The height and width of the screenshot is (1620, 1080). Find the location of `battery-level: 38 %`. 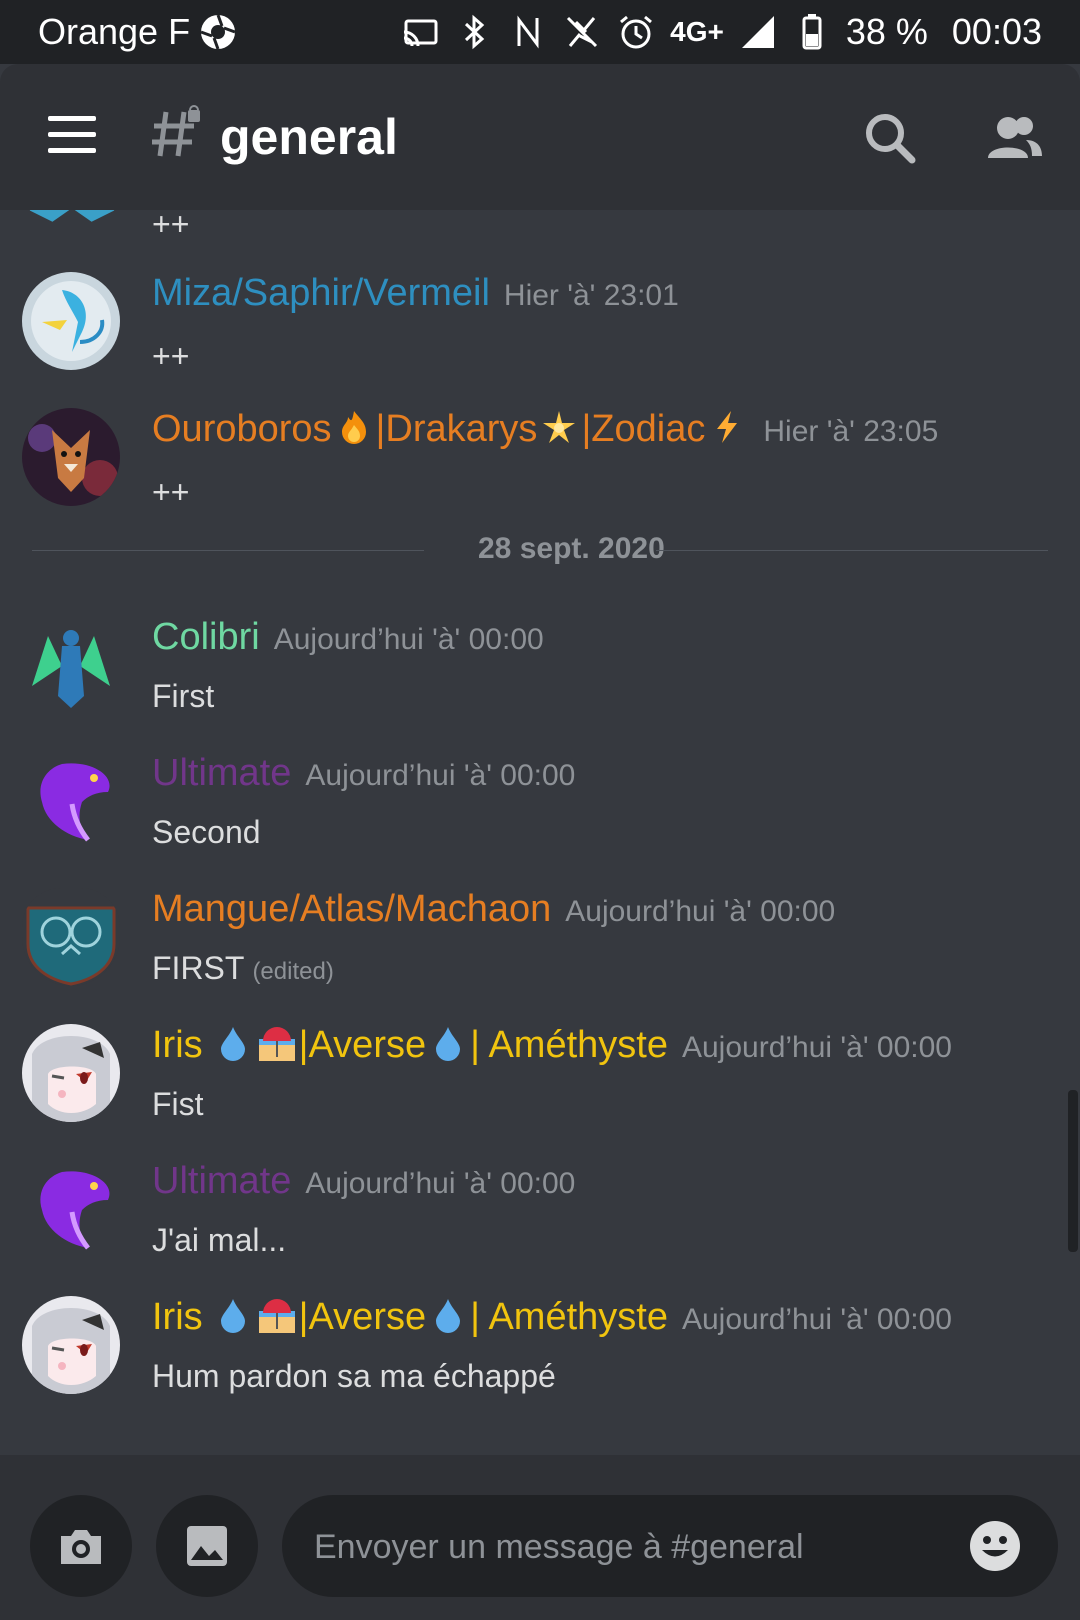

battery-level: 38 % is located at coordinates (886, 31).